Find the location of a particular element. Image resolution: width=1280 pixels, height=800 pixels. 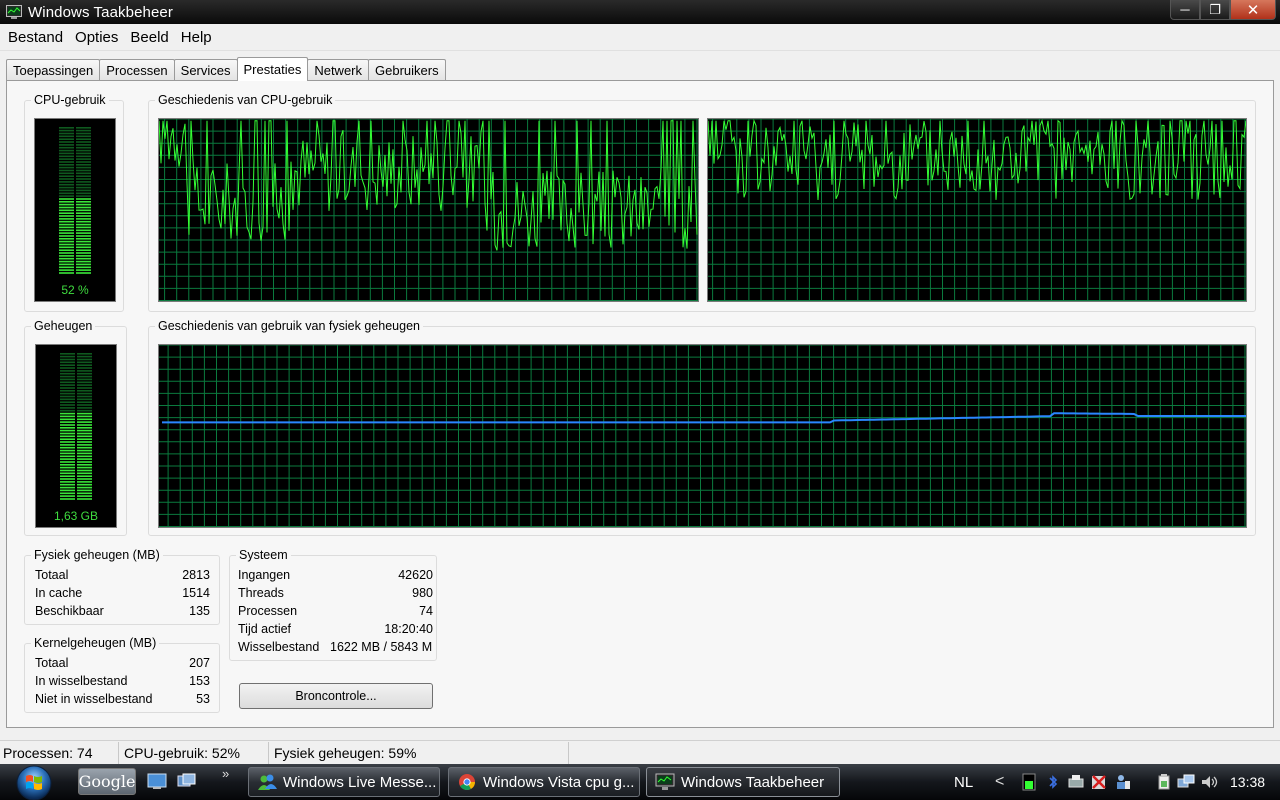

stat-value: 2813 is located at coordinates (196, 575).